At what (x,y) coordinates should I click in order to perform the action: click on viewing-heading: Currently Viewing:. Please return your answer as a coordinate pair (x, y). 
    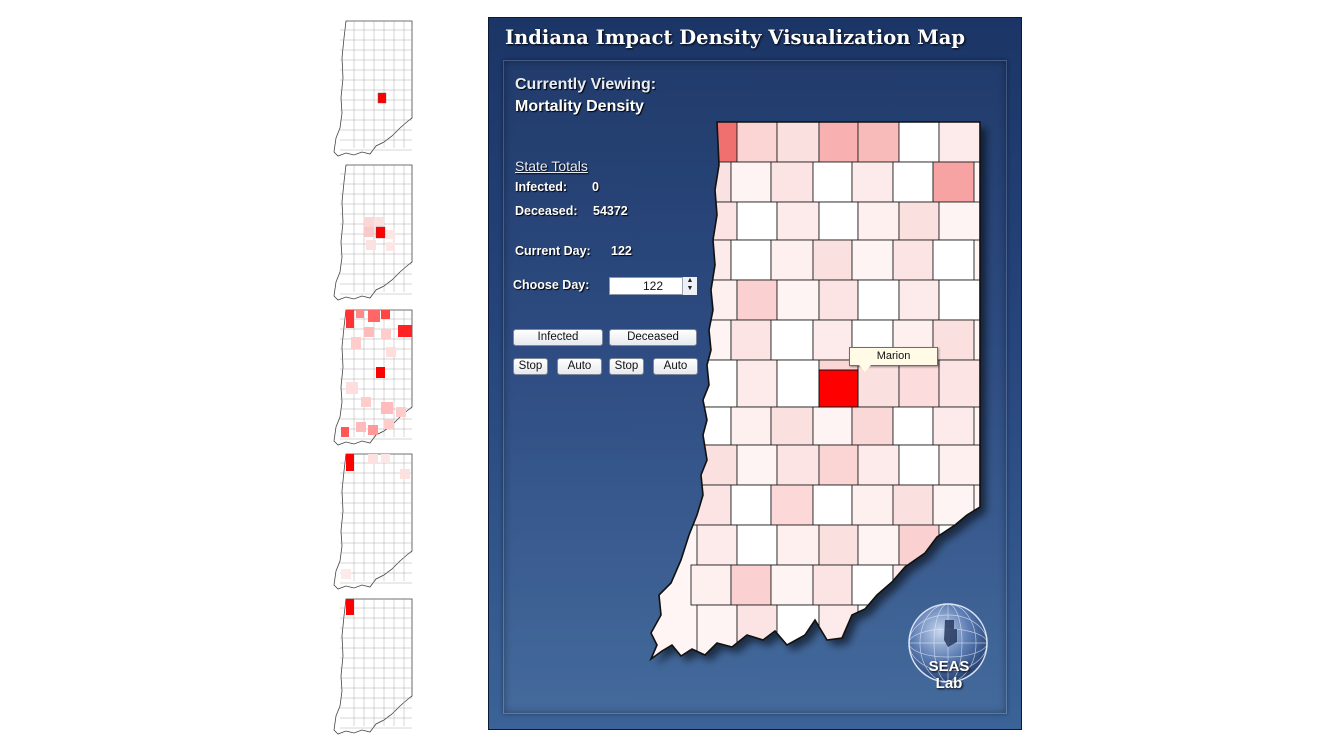
    Looking at the image, I should click on (586, 84).